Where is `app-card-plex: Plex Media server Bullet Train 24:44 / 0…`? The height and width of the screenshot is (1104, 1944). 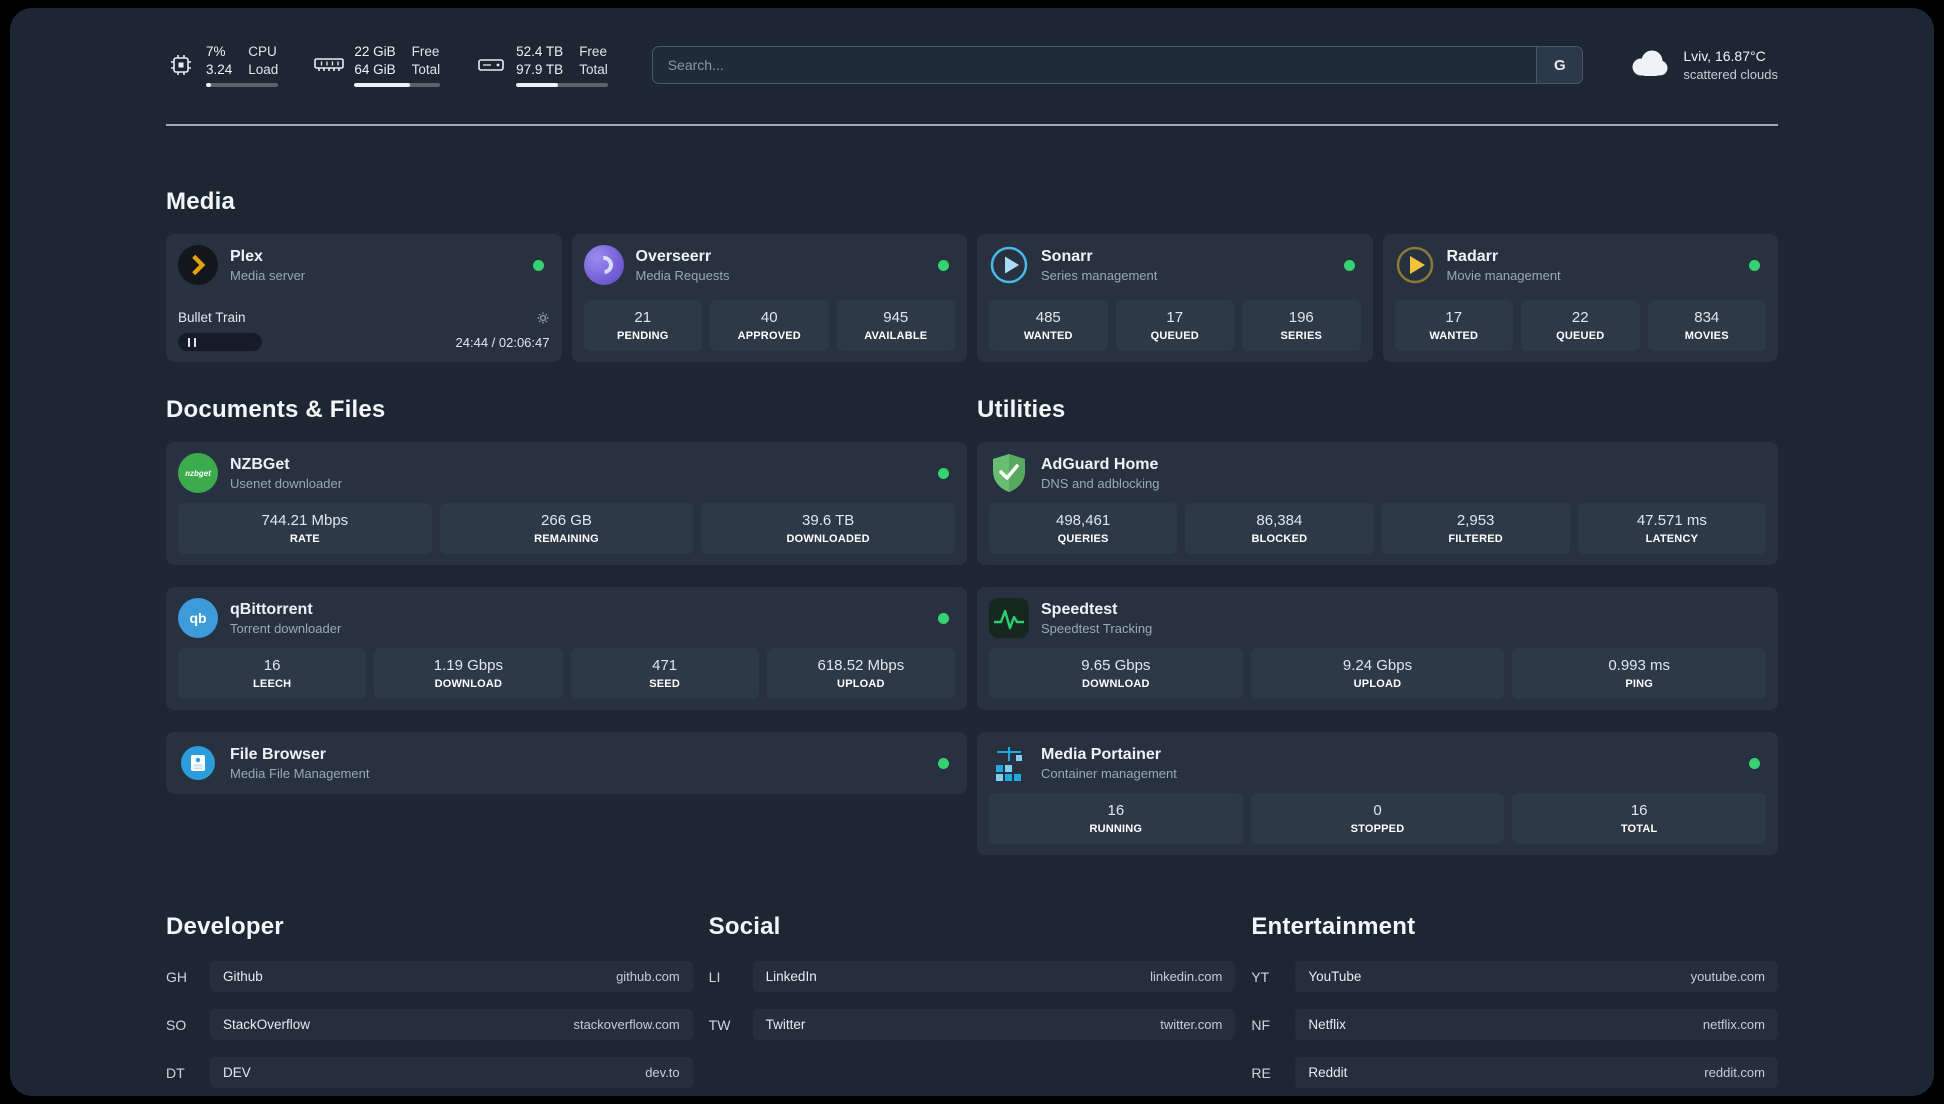
app-card-plex: Plex Media server Bullet Train 24:44 / 0… is located at coordinates (364, 298).